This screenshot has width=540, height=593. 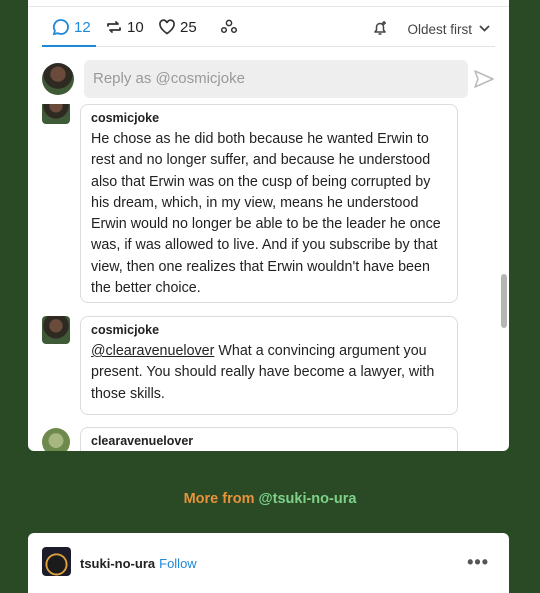 I want to click on bell-plus-icon, so click(x=380, y=29).